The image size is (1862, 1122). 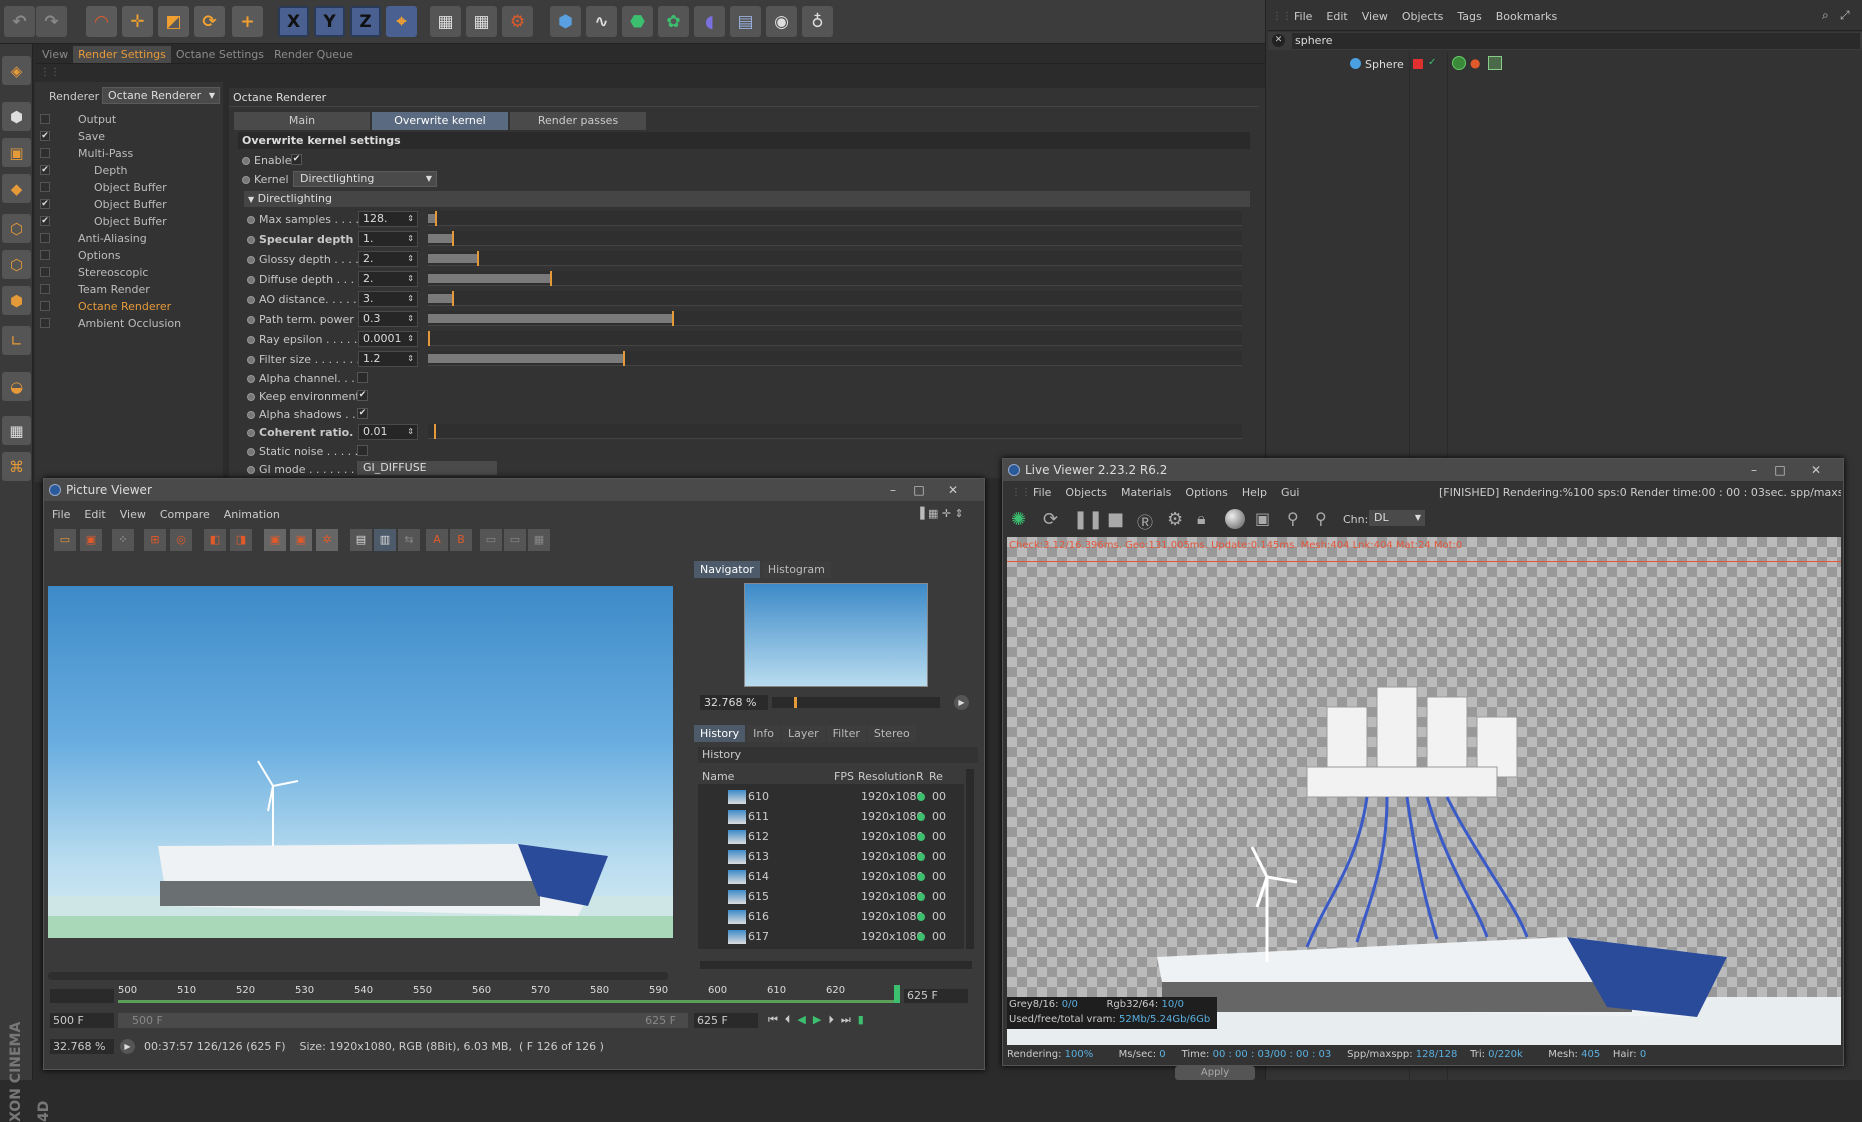 I want to click on copy-icon: ◧, so click(x=215, y=540).